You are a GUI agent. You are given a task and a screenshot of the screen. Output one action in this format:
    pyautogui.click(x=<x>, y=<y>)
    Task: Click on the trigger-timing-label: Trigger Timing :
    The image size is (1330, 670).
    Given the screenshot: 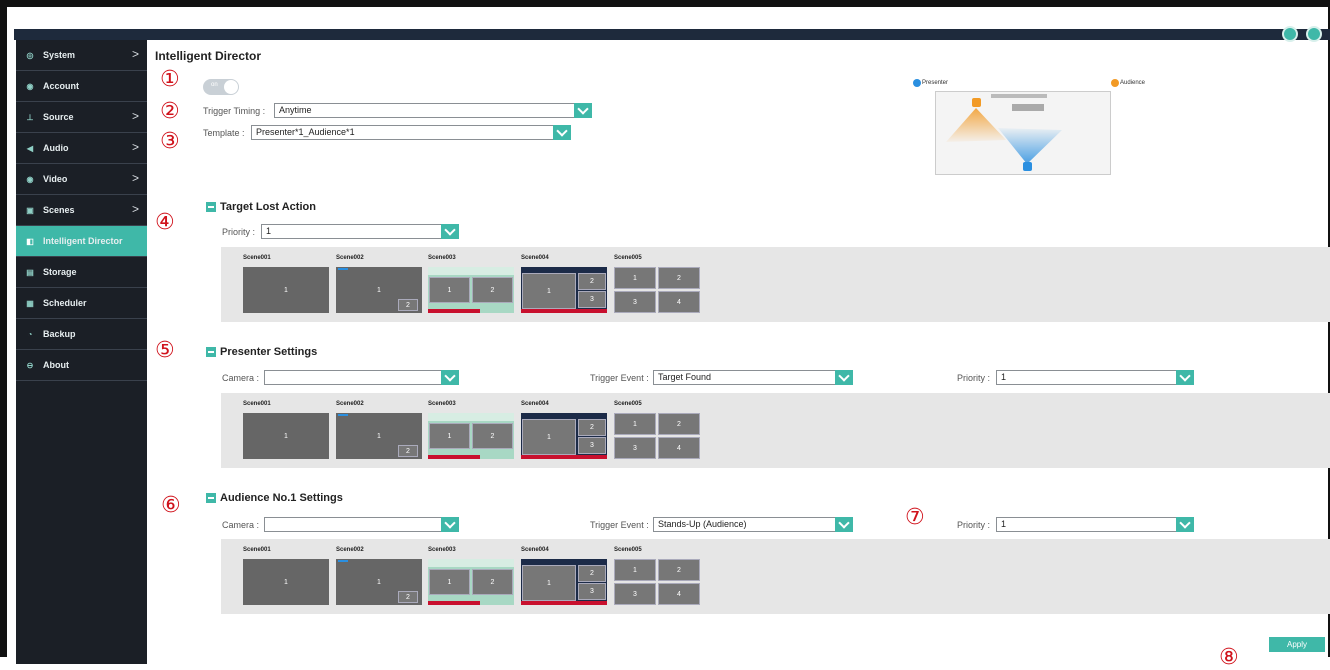 What is the action you would take?
    pyautogui.click(x=234, y=111)
    